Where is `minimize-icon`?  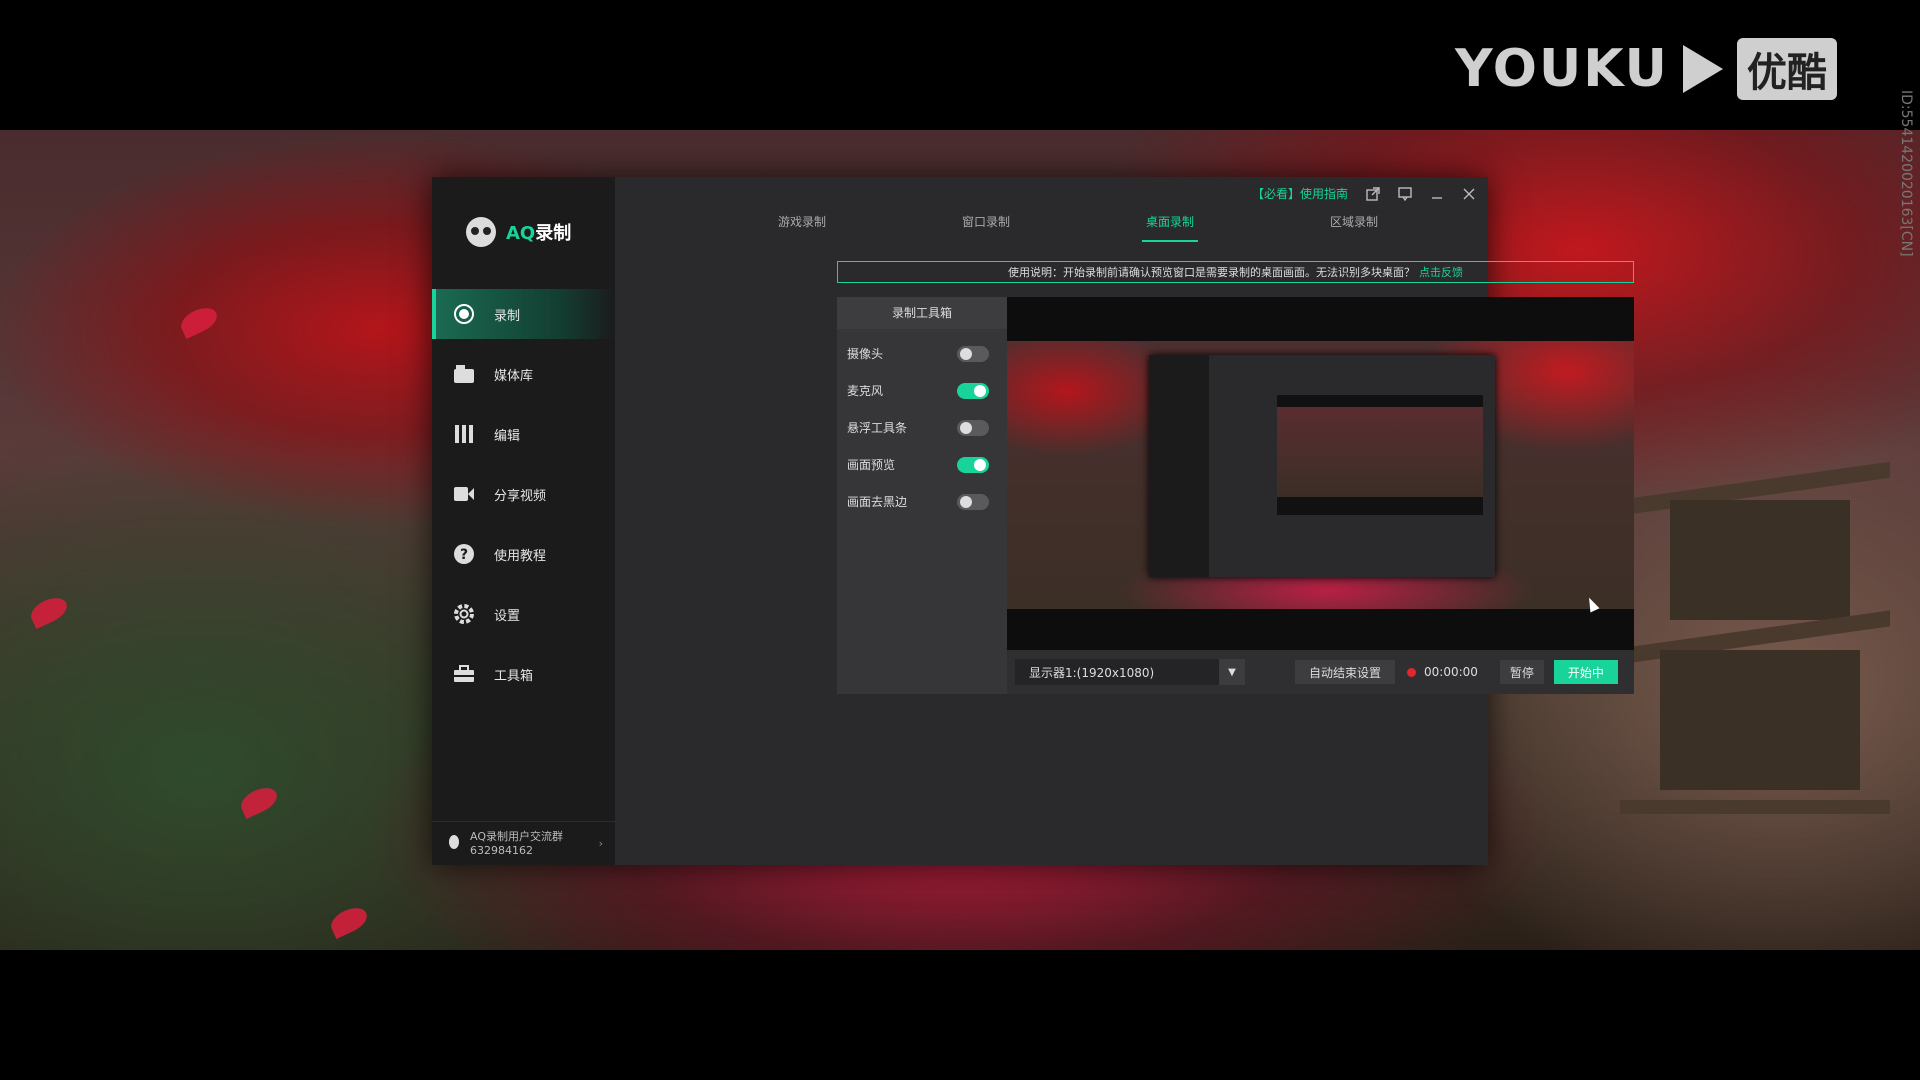
minimize-icon is located at coordinates (1437, 194).